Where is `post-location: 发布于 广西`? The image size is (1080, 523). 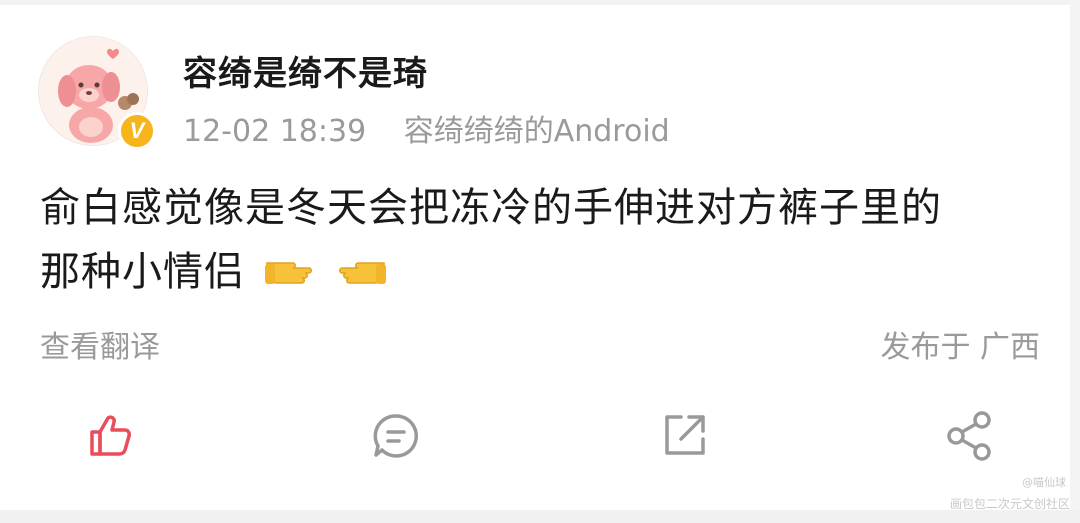 post-location: 发布于 广西 is located at coordinates (960, 347).